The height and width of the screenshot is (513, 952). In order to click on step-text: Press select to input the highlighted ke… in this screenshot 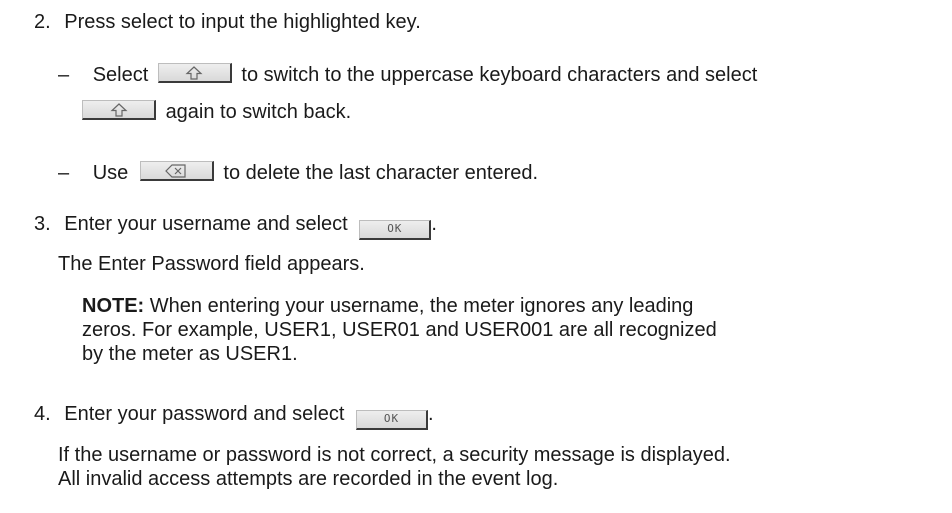, I will do `click(242, 22)`.